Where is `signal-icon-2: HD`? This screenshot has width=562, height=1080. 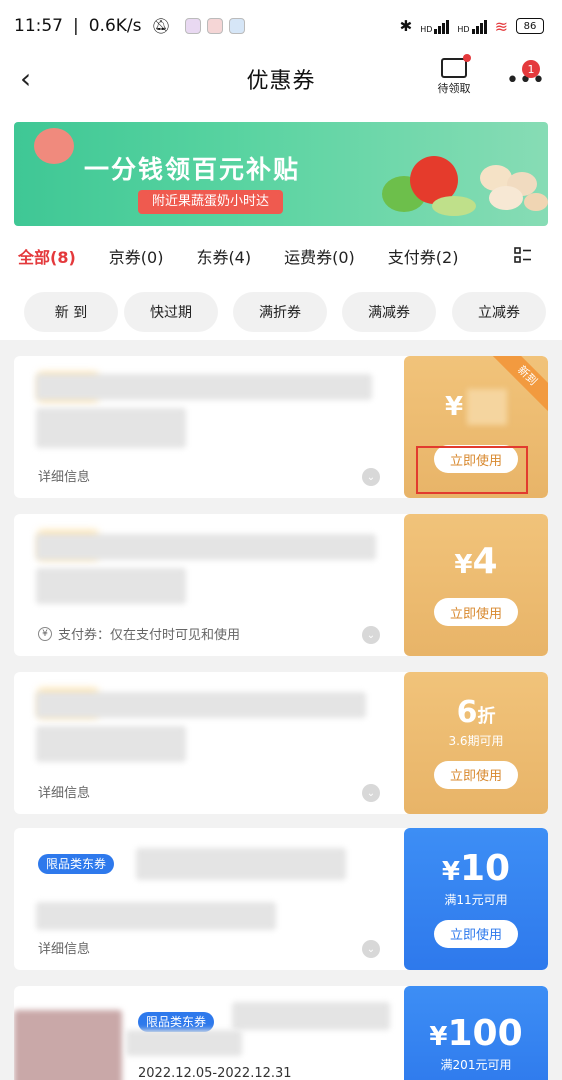
signal-icon-2: HD is located at coordinates (472, 26).